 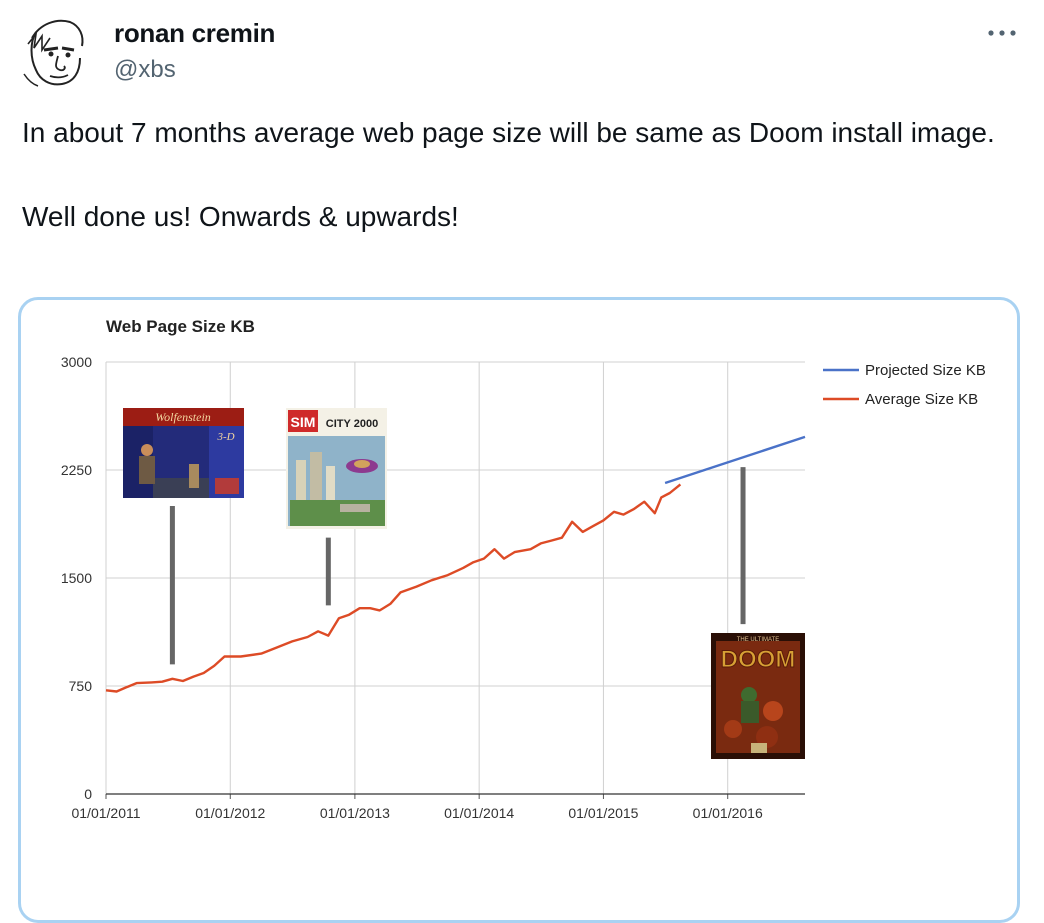 What do you see at coordinates (479, 813) in the screenshot?
I see `x-tick-label: 01/01/2014` at bounding box center [479, 813].